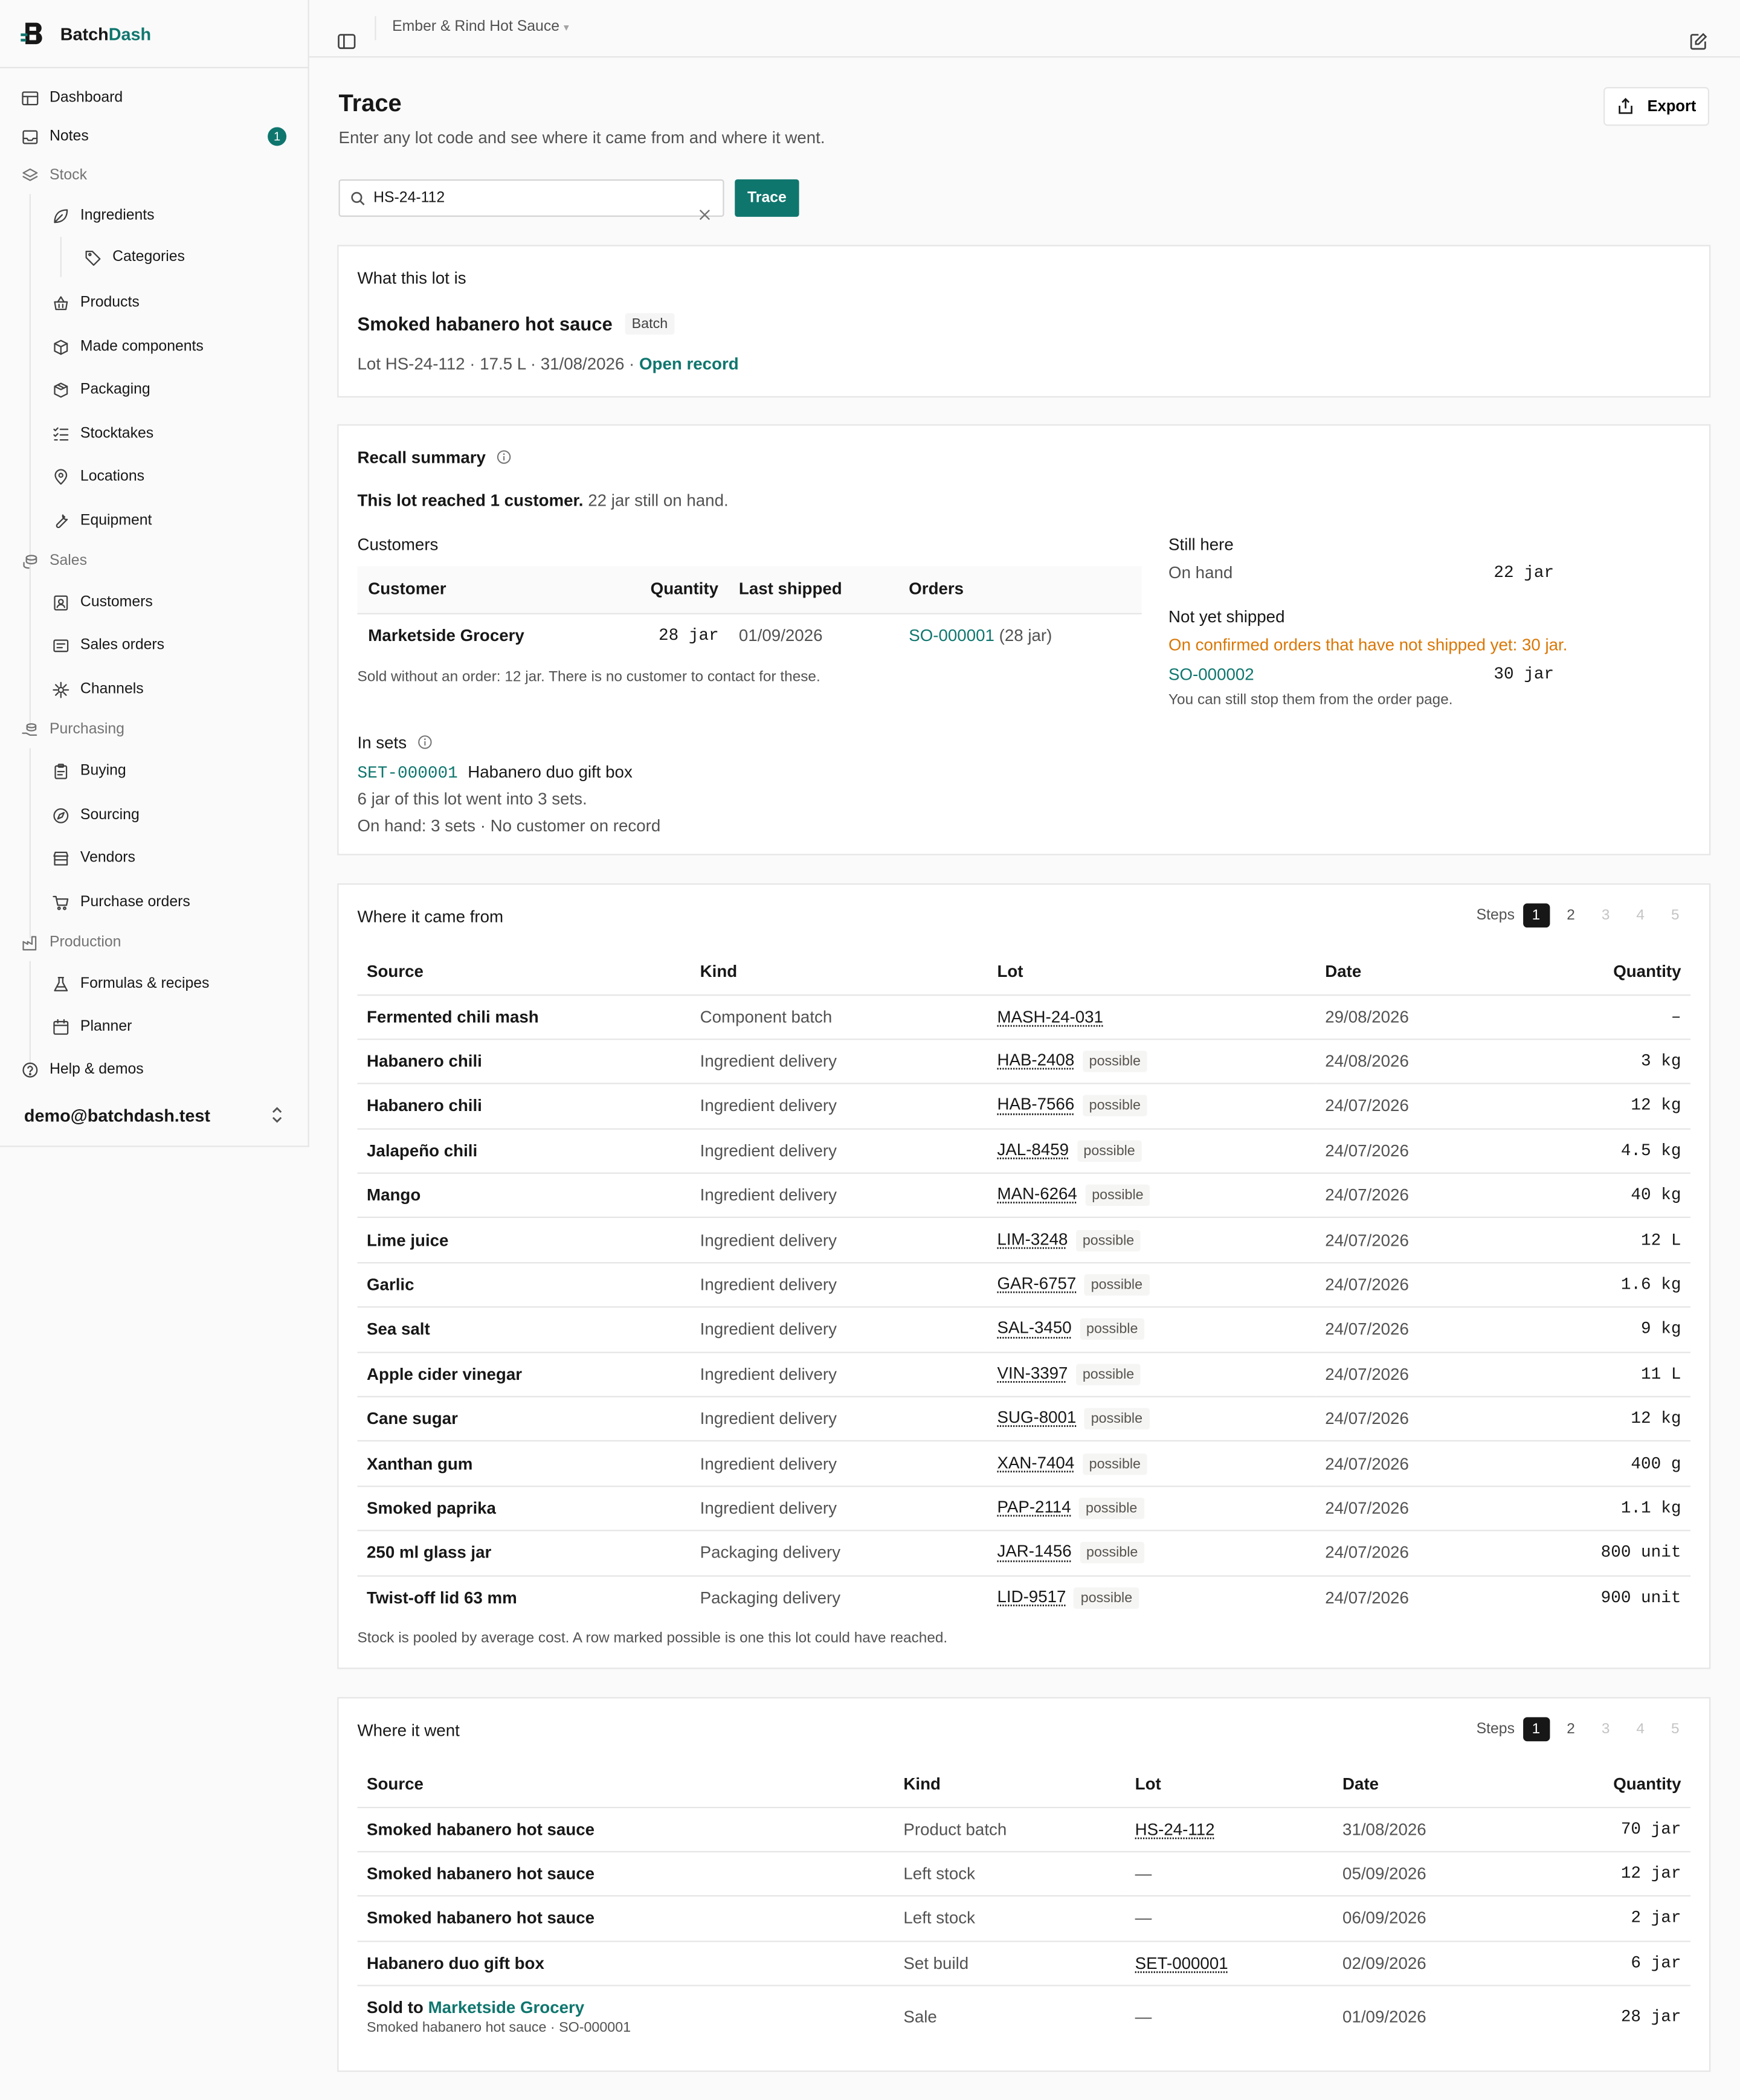 The image size is (1740, 2100). I want to click on lot-link: GAR-6757, so click(1036, 1283).